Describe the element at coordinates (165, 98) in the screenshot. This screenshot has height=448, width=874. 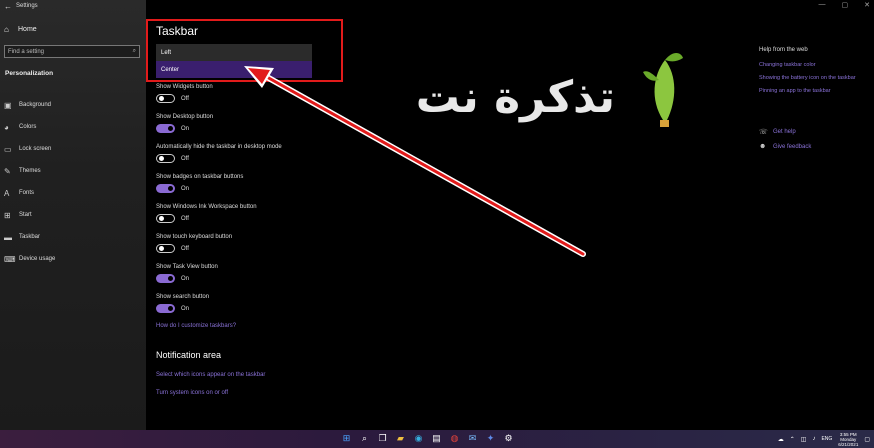
I see `widgets-toggle` at that location.